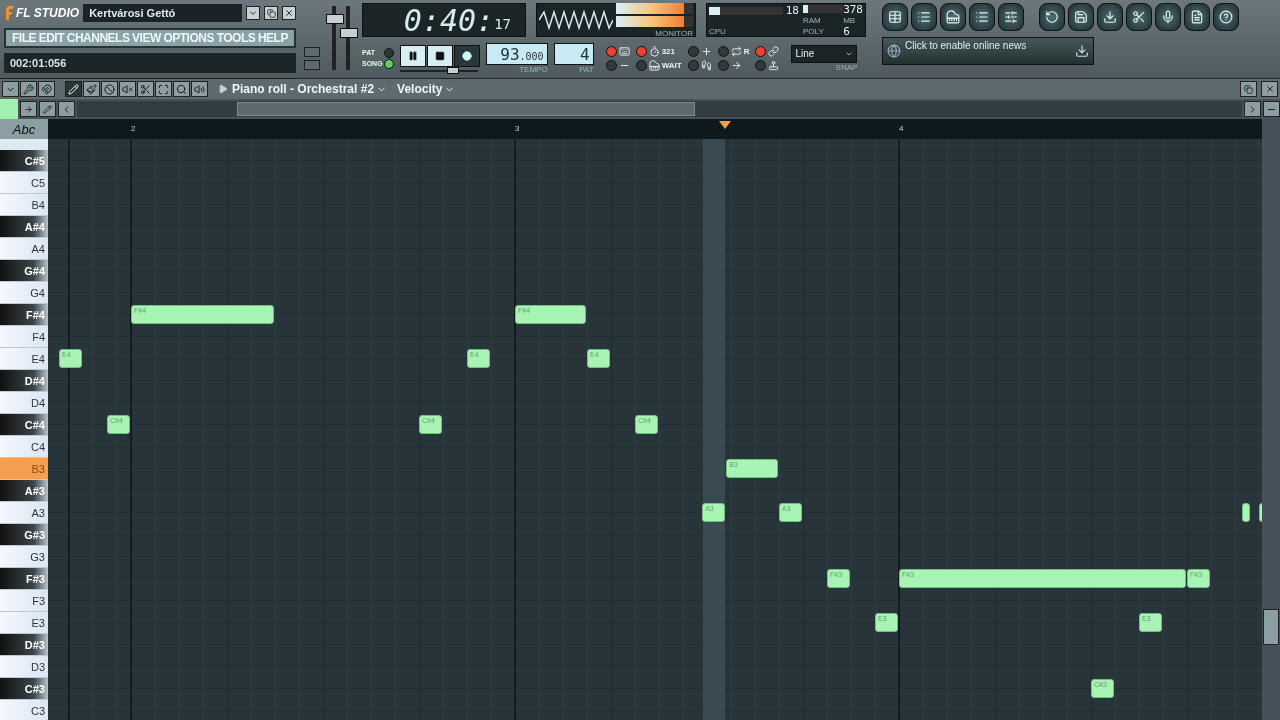 This screenshot has width=1280, height=720. What do you see at coordinates (658, 65) in the screenshot?
I see `record-option-button: WAIT` at bounding box center [658, 65].